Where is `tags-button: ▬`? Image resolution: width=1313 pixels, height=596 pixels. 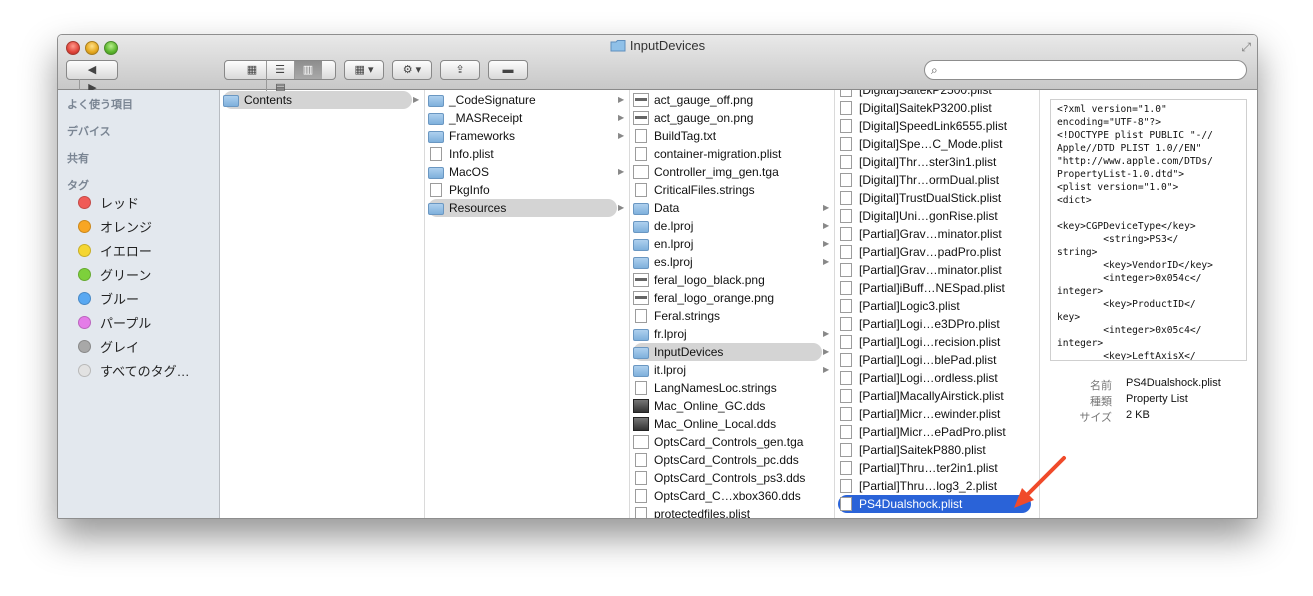
tags-button: ▬ is located at coordinates (508, 70).